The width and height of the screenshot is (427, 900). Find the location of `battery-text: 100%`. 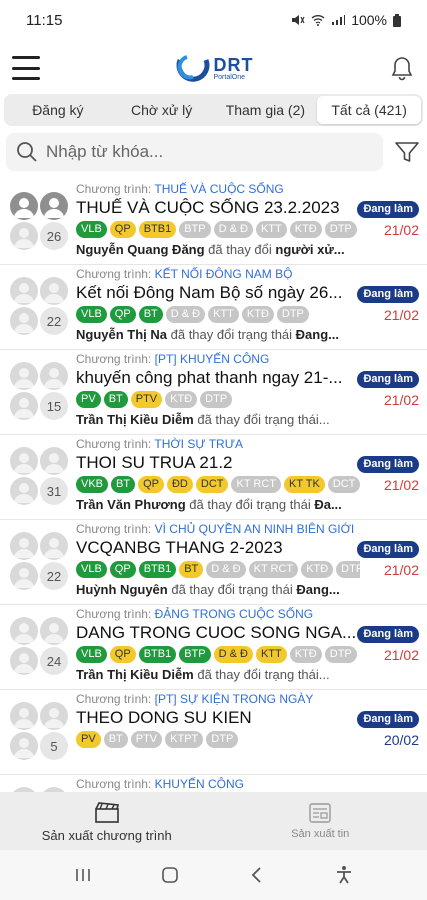

battery-text: 100% is located at coordinates (369, 20).